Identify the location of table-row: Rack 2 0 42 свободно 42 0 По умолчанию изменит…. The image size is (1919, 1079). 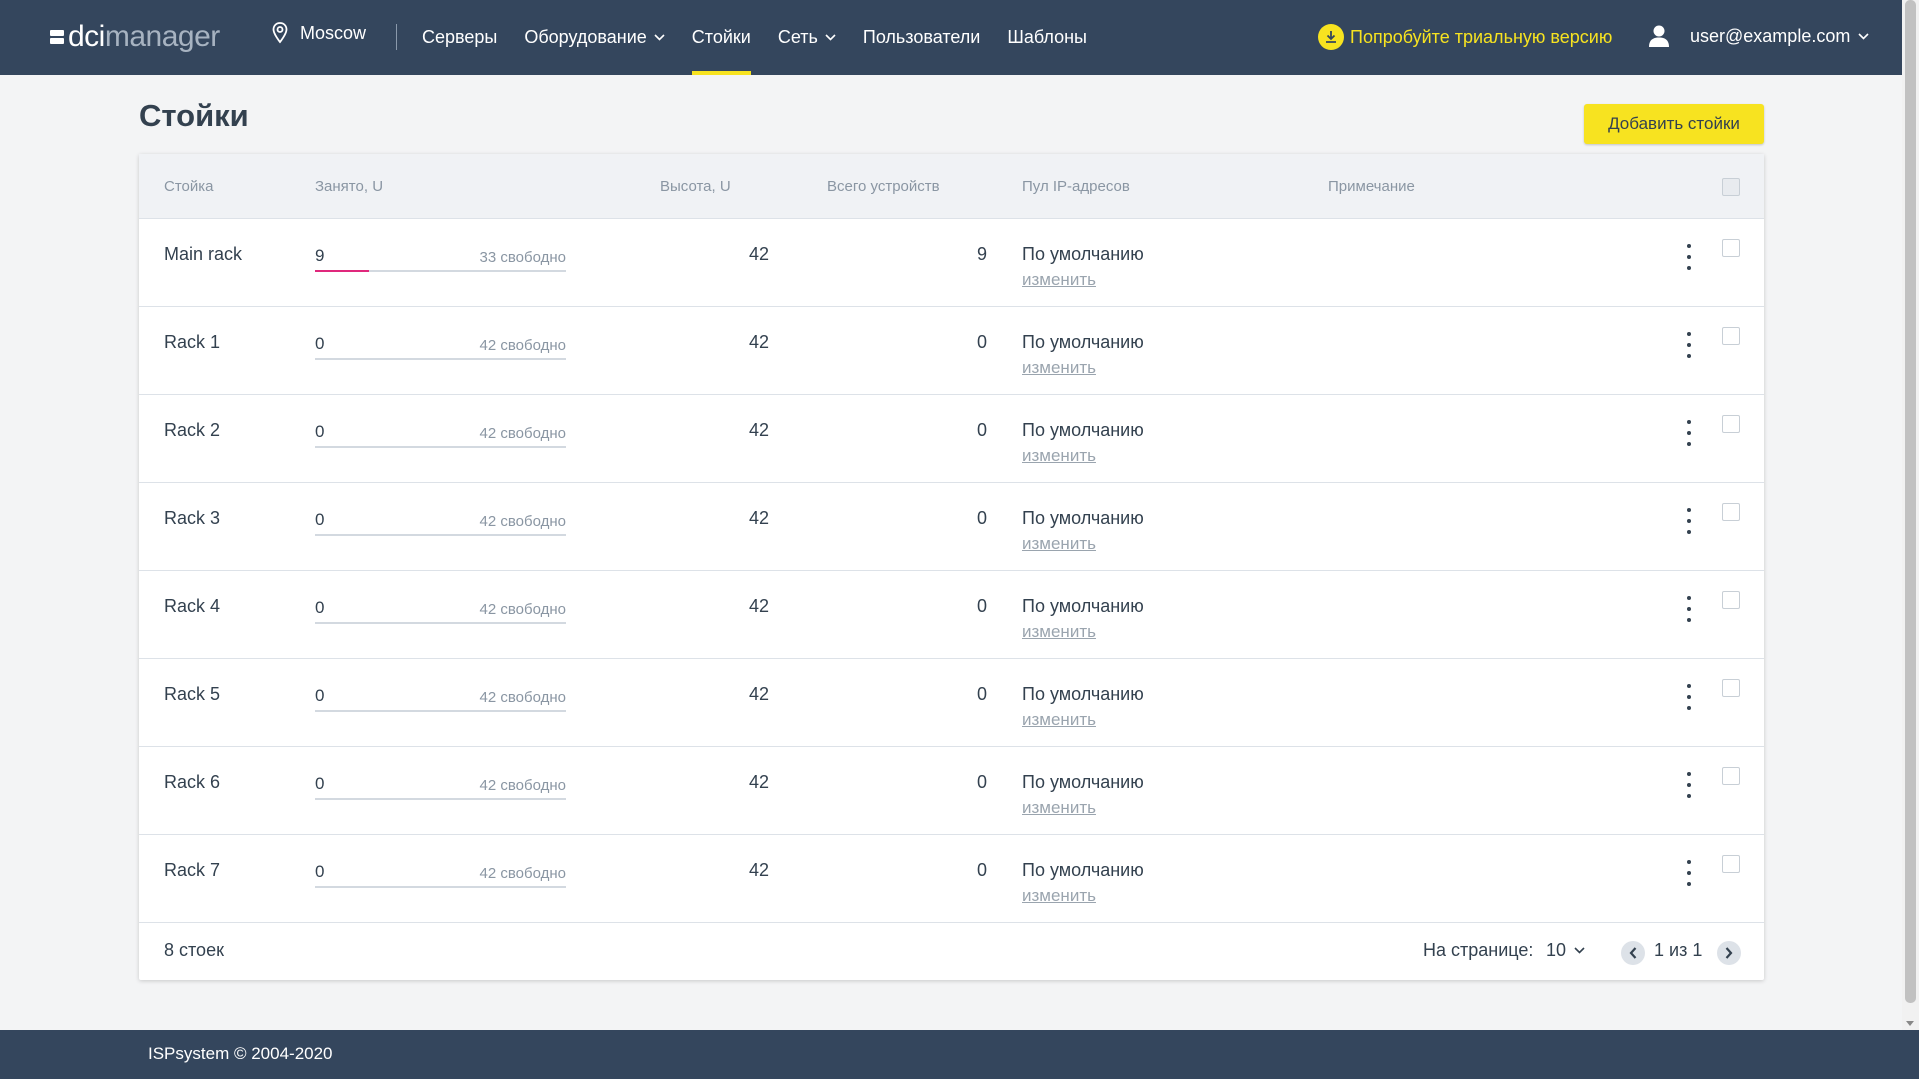
(951, 438).